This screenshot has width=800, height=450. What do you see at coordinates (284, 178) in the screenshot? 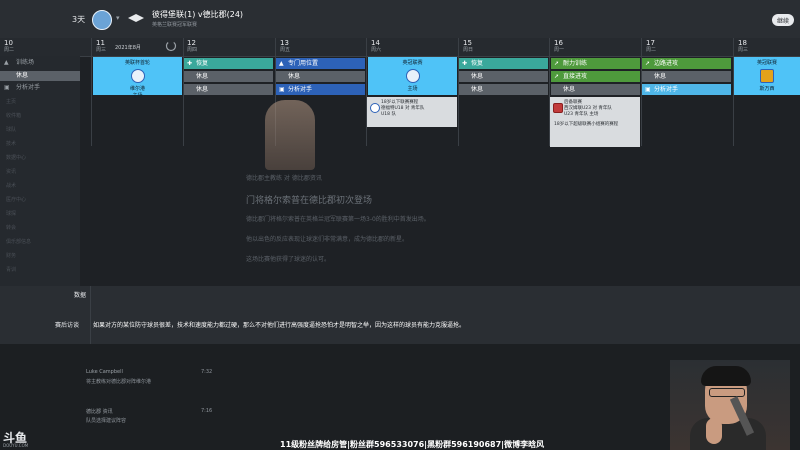
I see `news-header: 德比郡主教练 对 德比郡资讯` at bounding box center [284, 178].